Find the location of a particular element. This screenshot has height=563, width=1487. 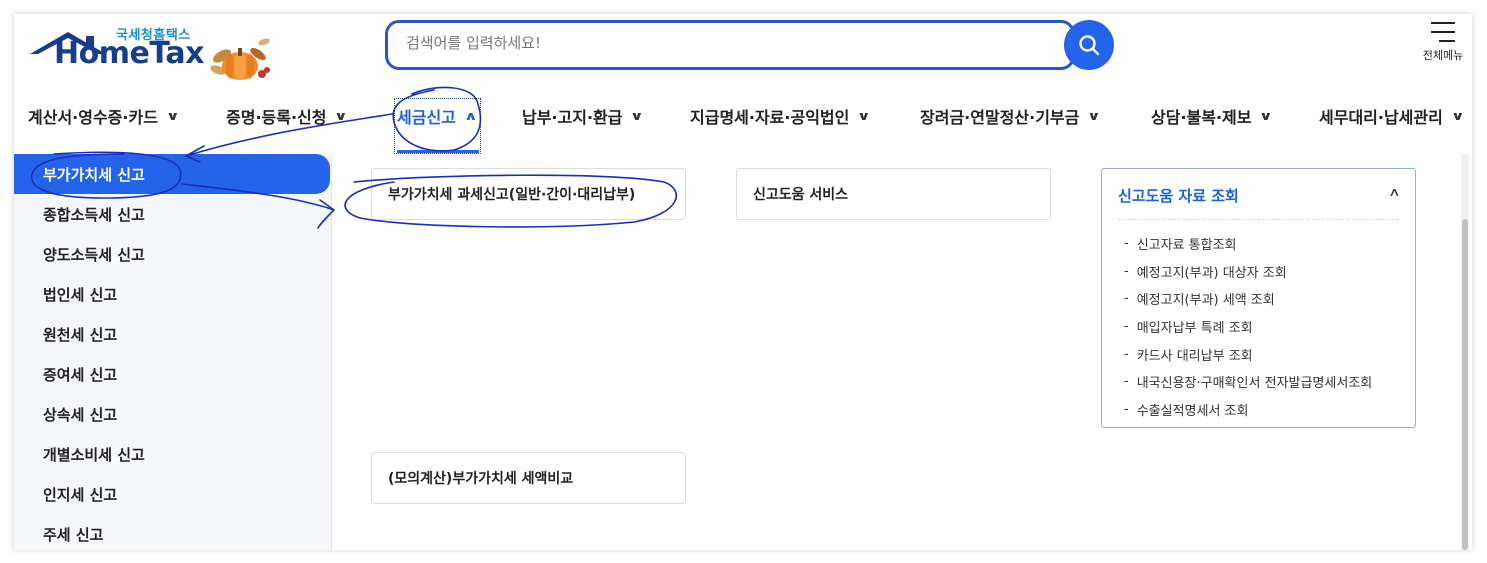

search-icon is located at coordinates (1089, 45).